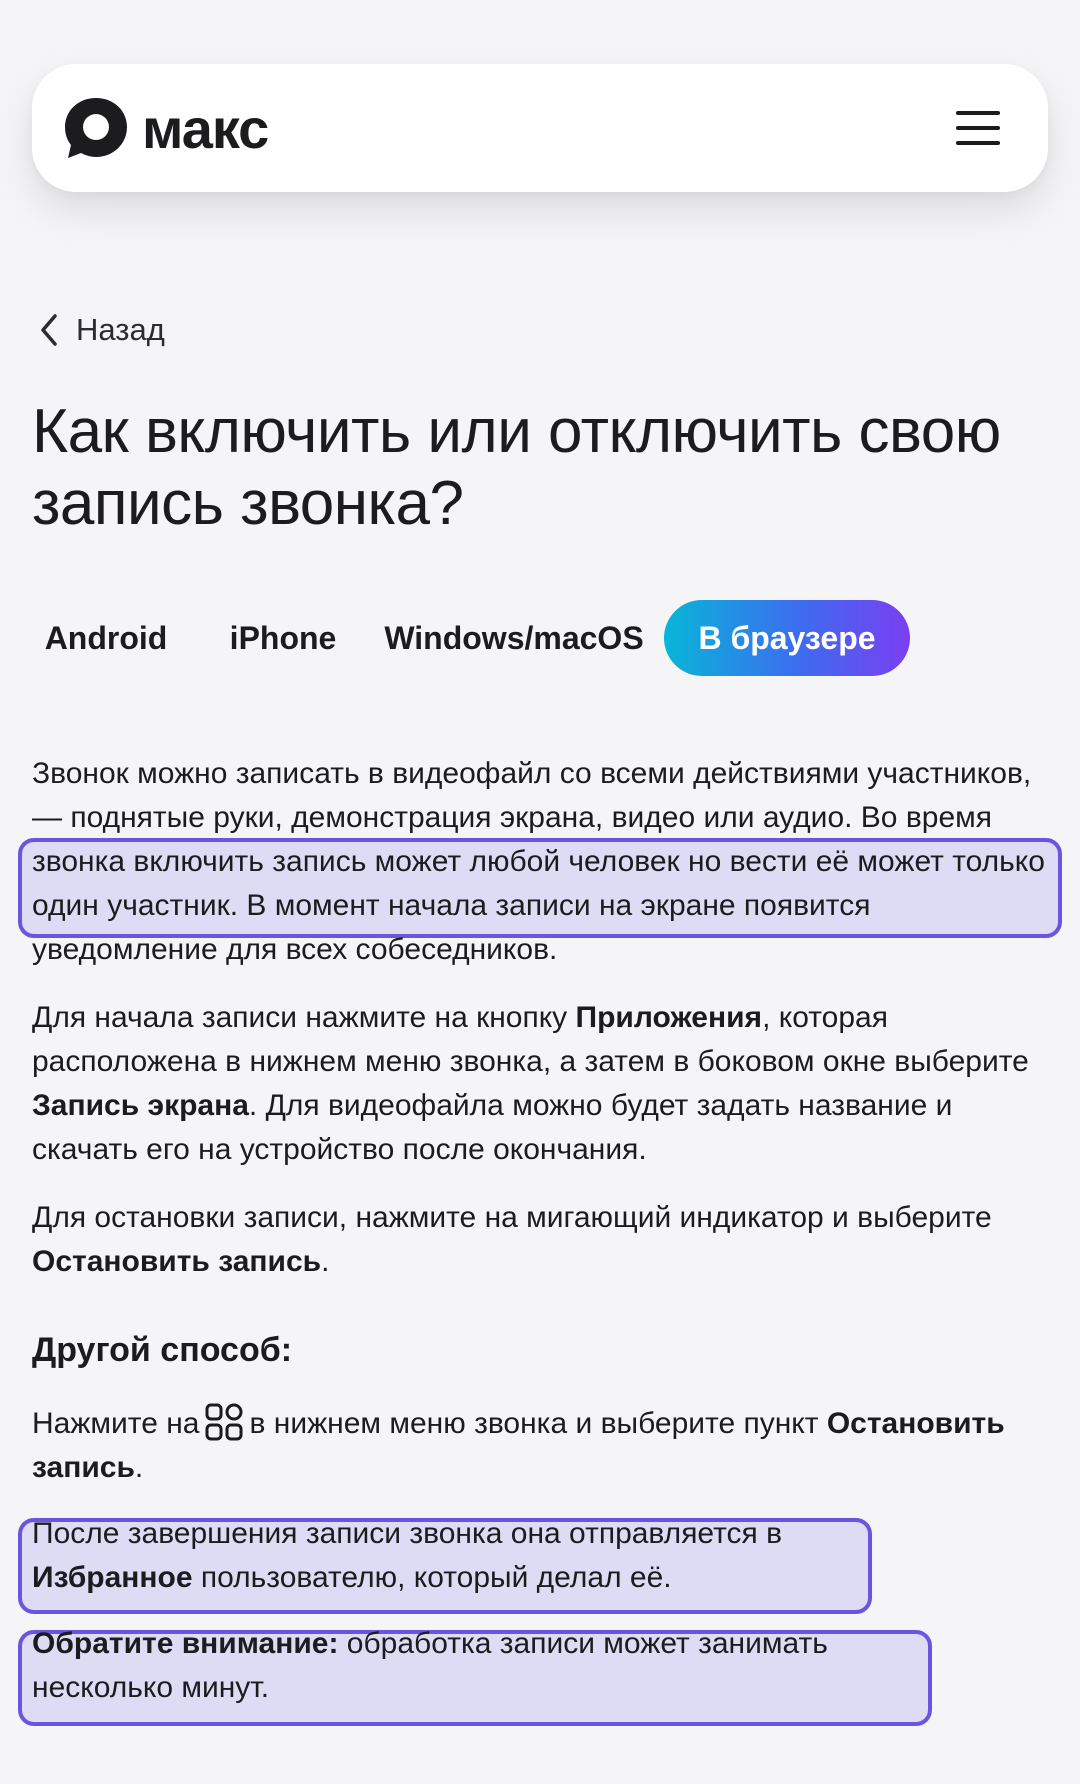  I want to click on tab-android: Android, so click(106, 638).